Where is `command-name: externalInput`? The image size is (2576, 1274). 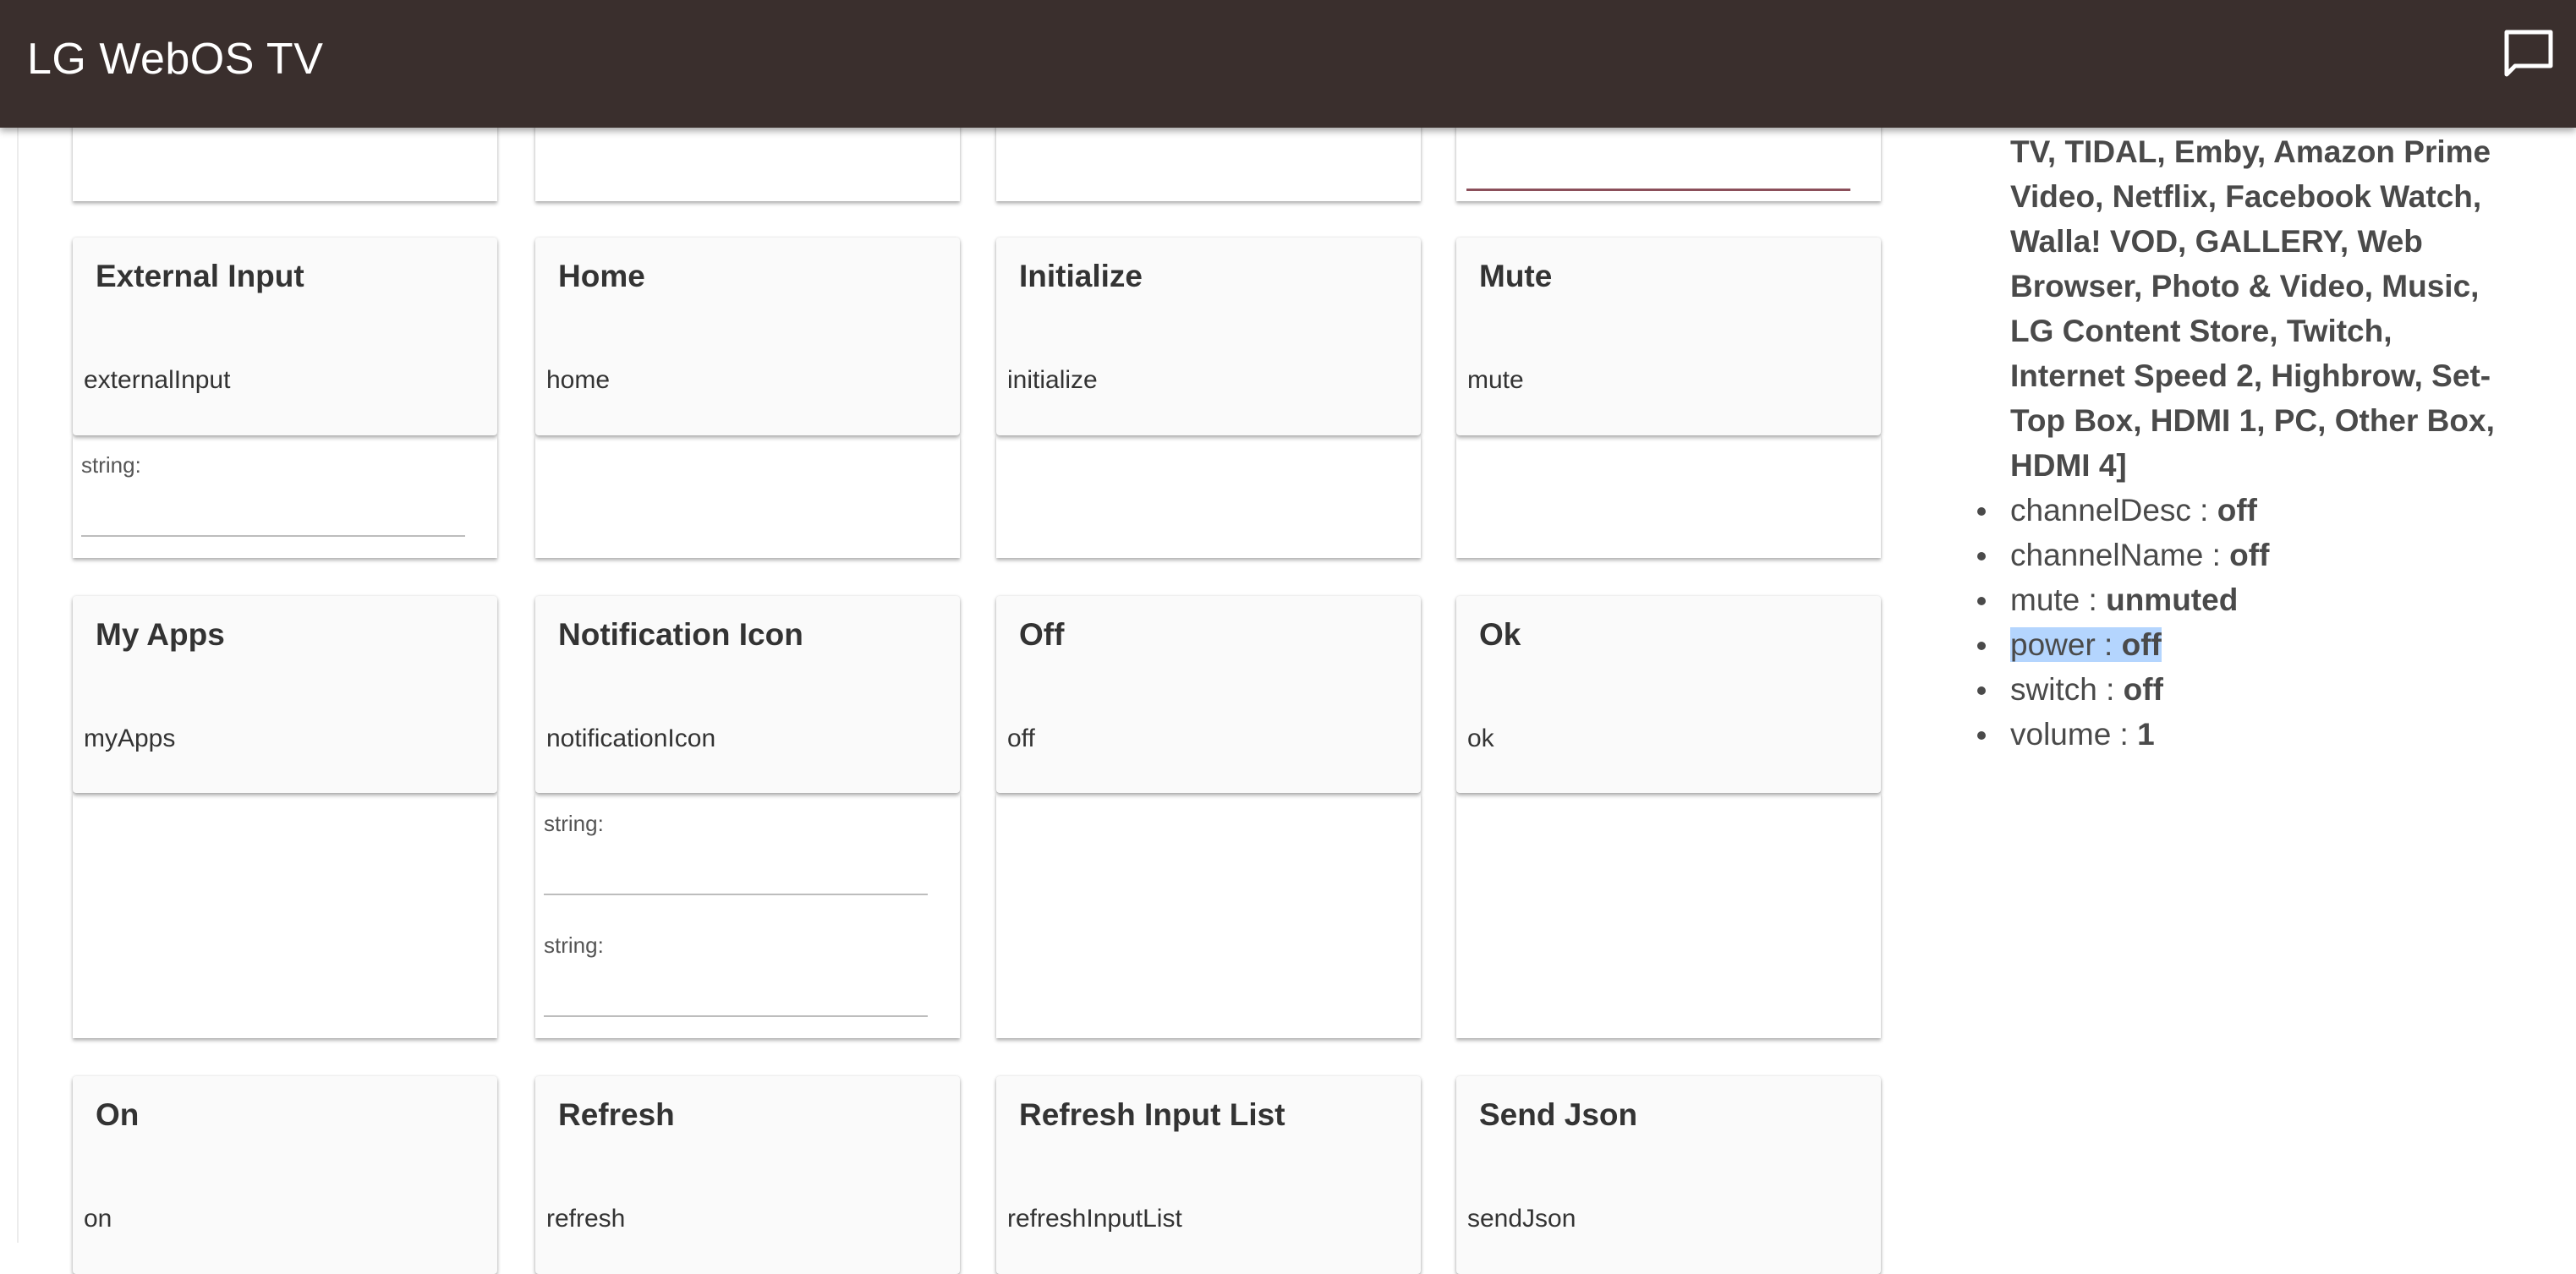
command-name: externalInput is located at coordinates (157, 380).